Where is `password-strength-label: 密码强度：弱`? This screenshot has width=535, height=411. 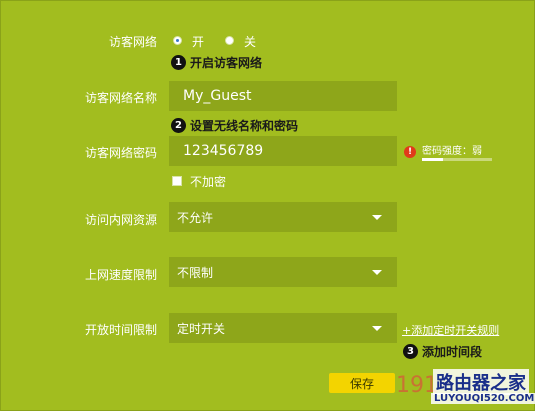 password-strength-label: 密码强度：弱 is located at coordinates (452, 151).